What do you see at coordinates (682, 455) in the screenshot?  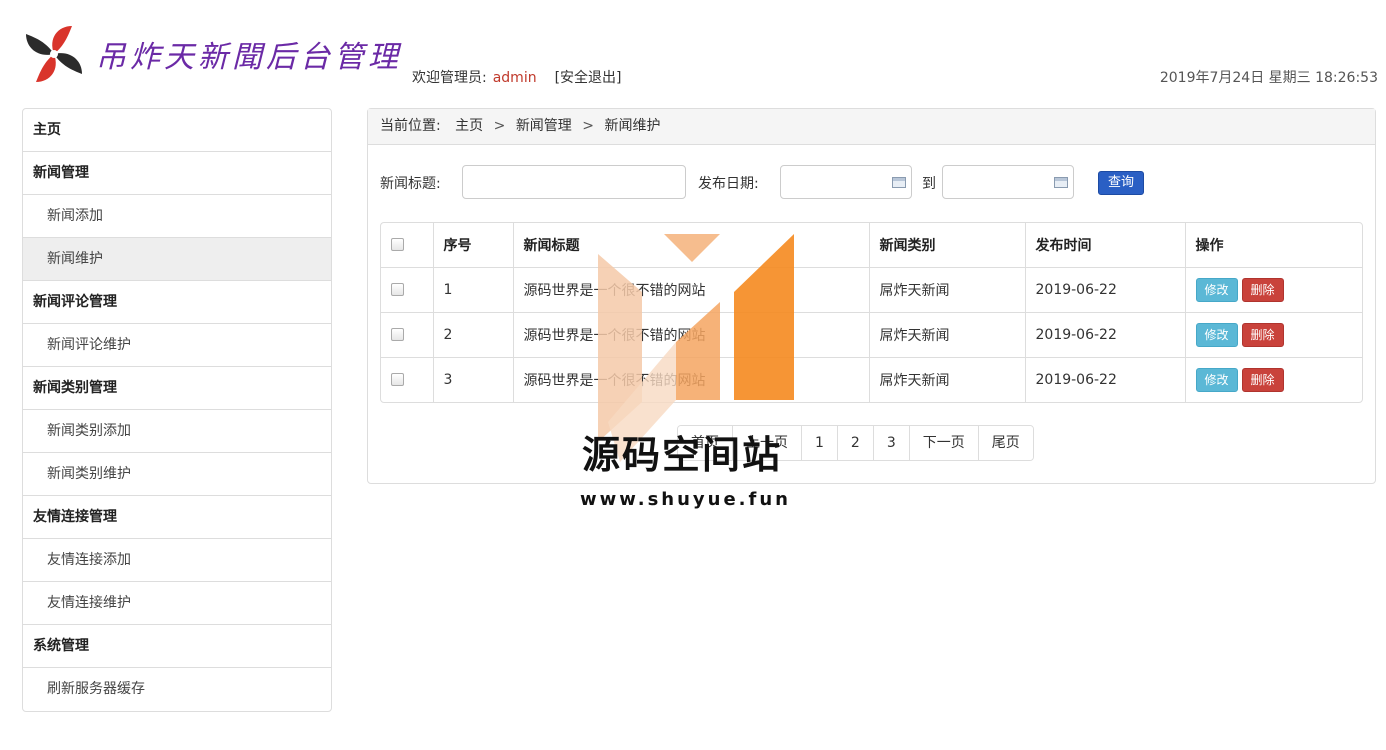 I see `watermark-text: 源码空间站` at bounding box center [682, 455].